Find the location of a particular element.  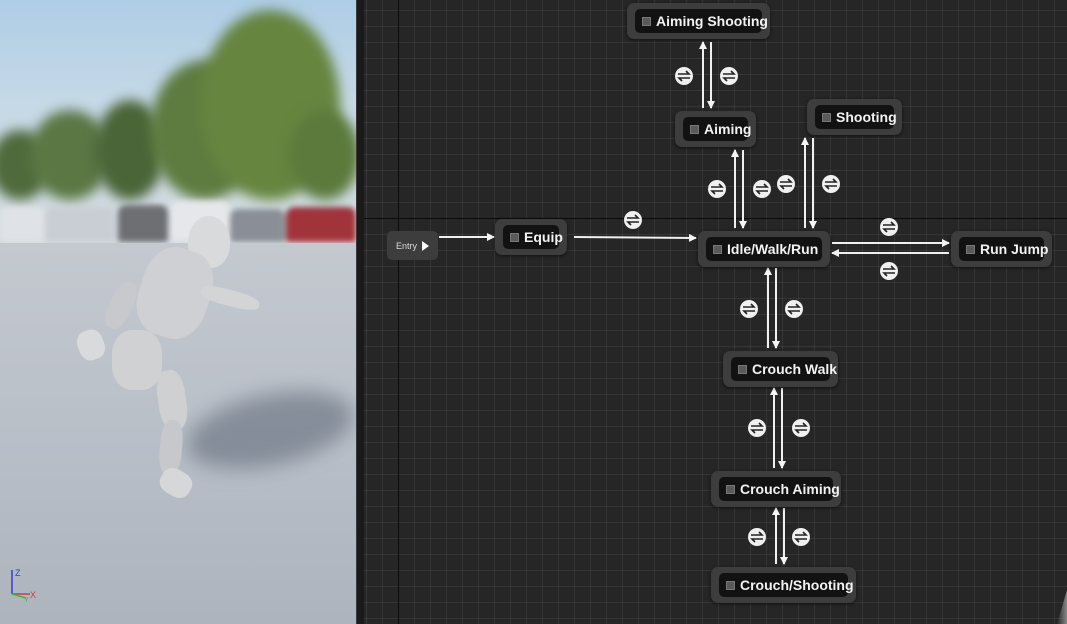

entry-arrow-icon is located at coordinates (425, 245).